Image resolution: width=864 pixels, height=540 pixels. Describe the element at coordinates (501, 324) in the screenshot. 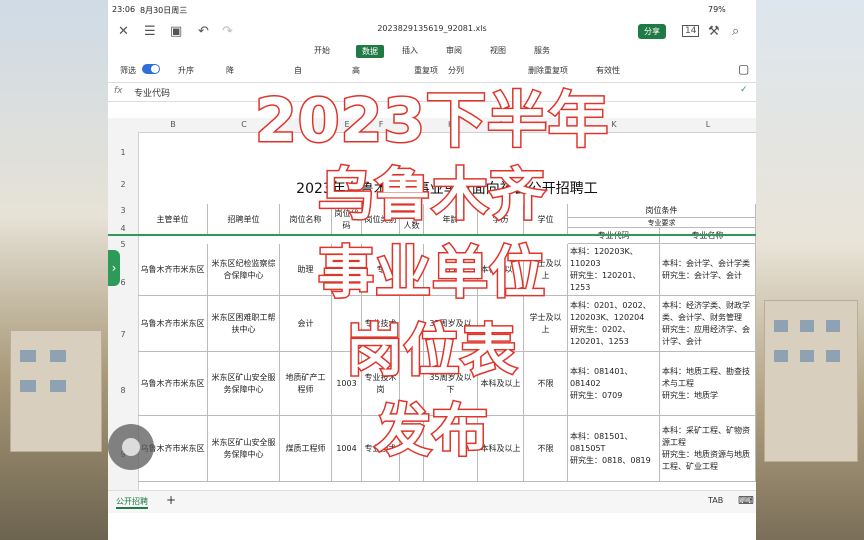

I see `table-cell-edu` at that location.